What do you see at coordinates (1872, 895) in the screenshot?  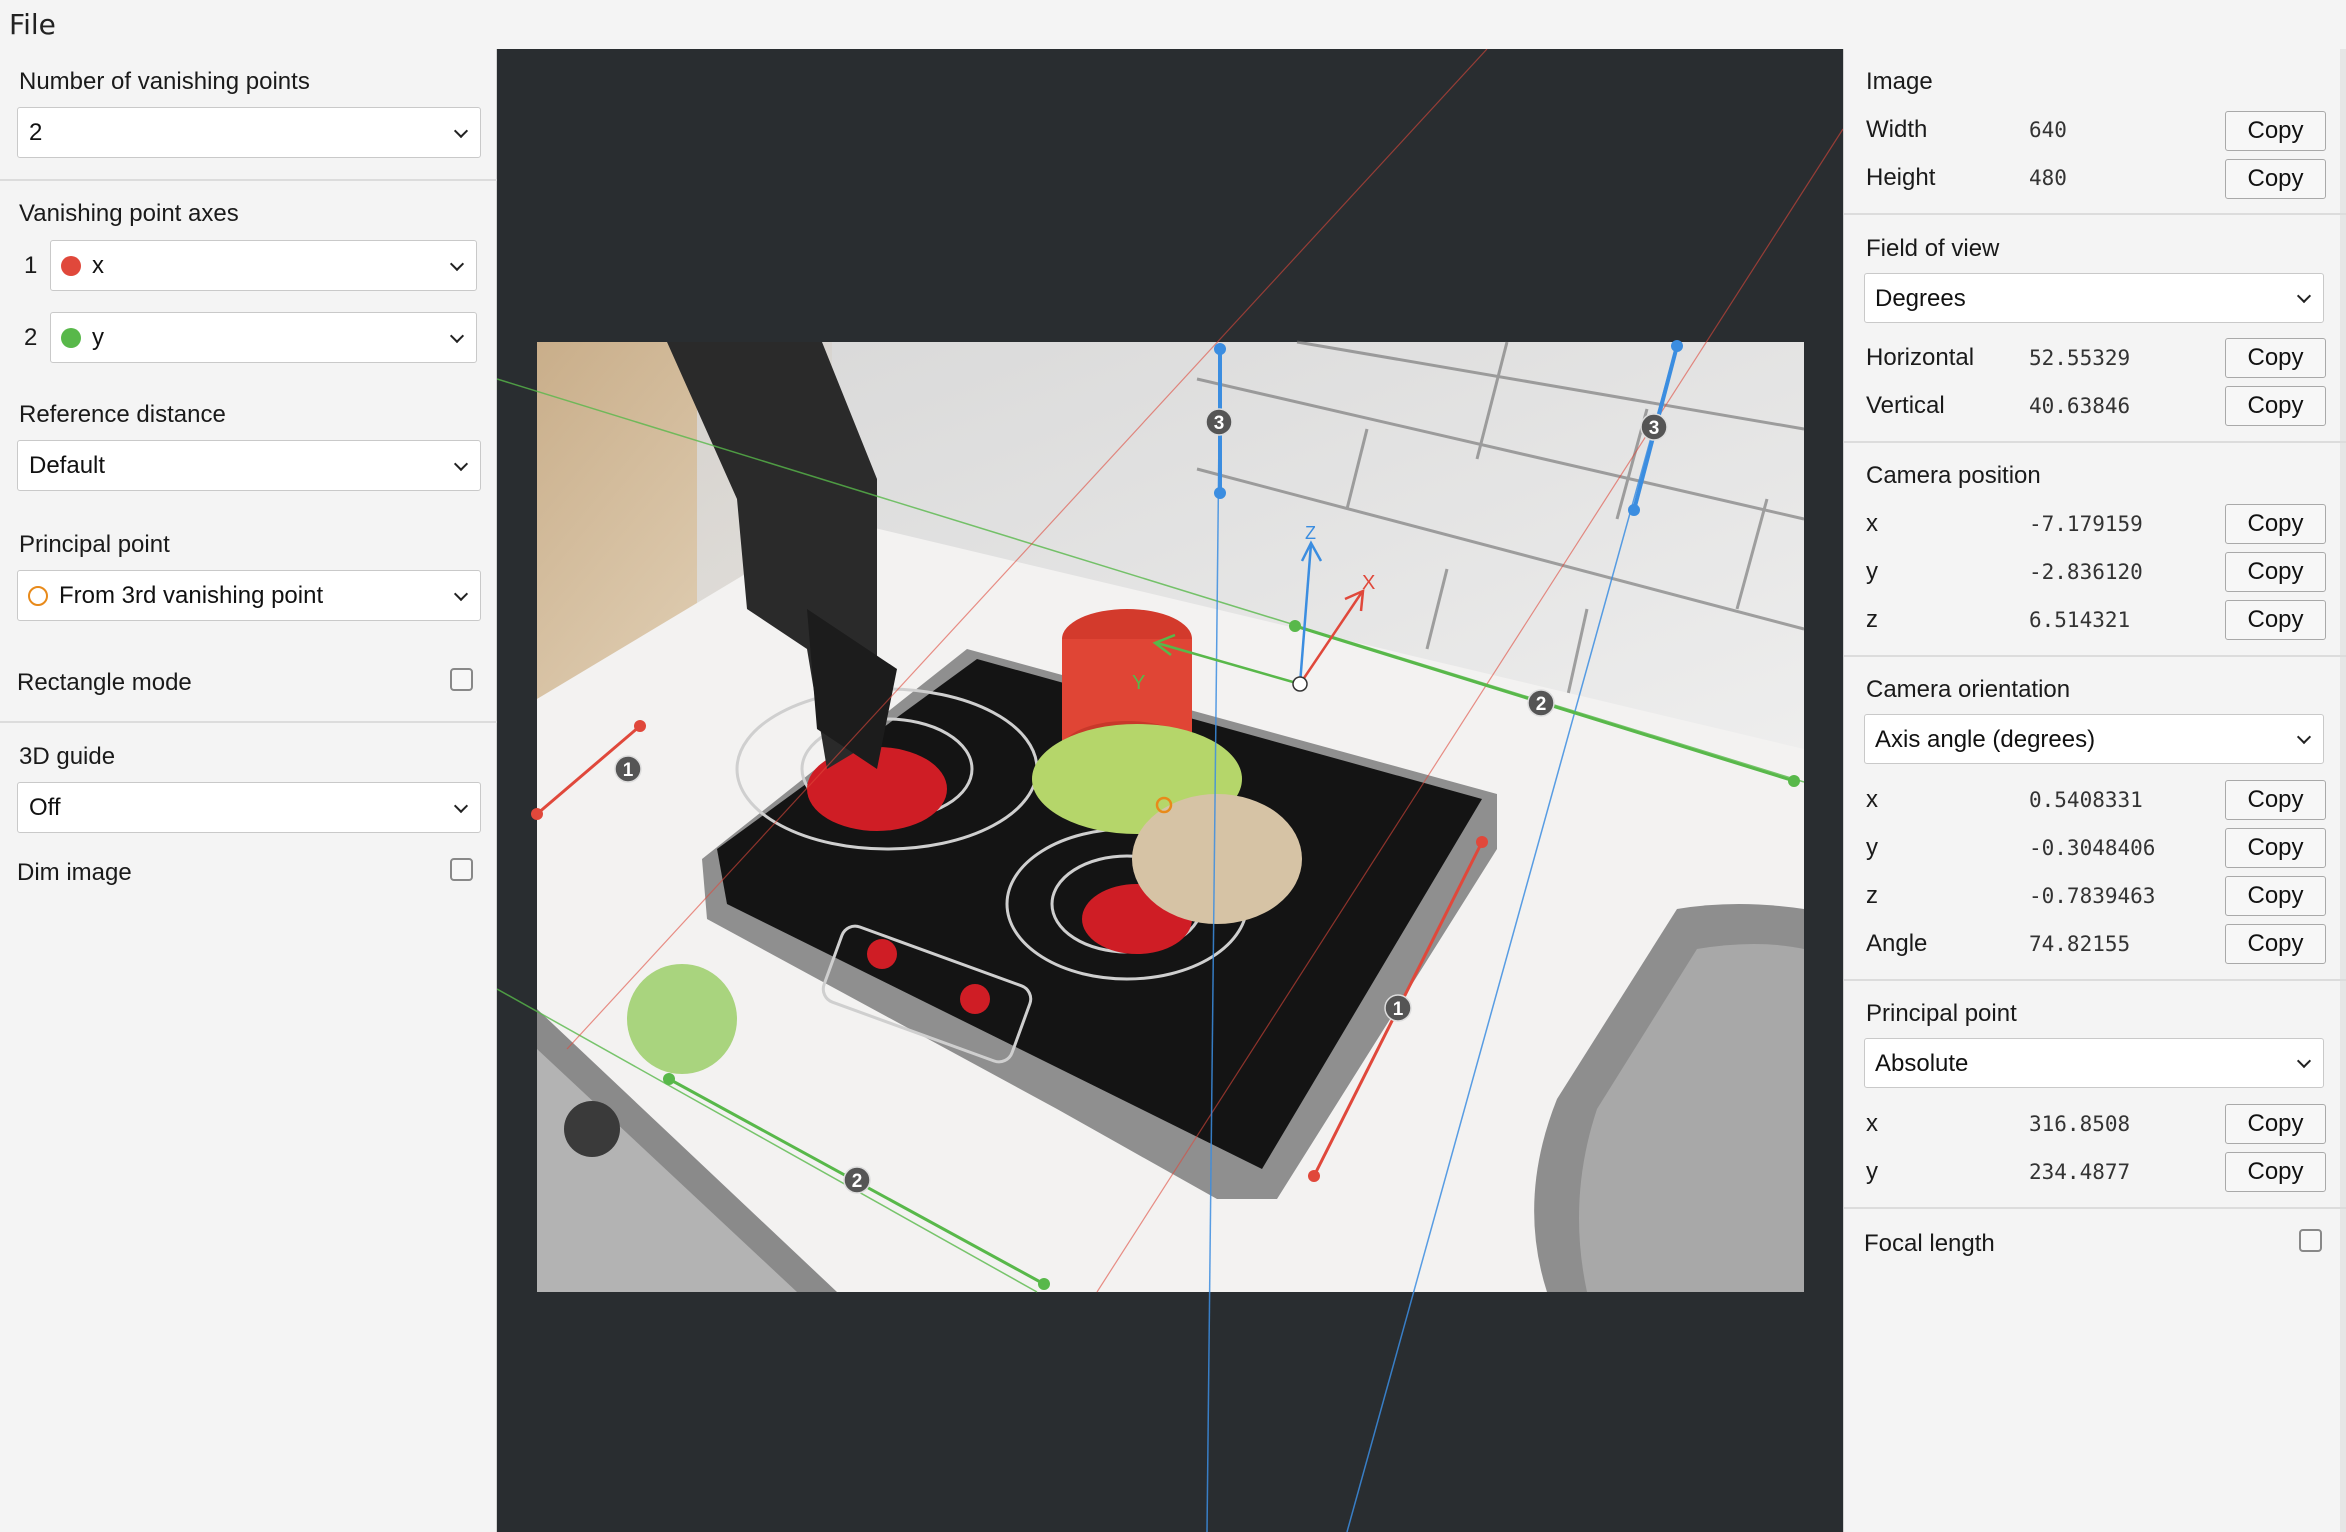 I see `orientation-z-label: z` at bounding box center [1872, 895].